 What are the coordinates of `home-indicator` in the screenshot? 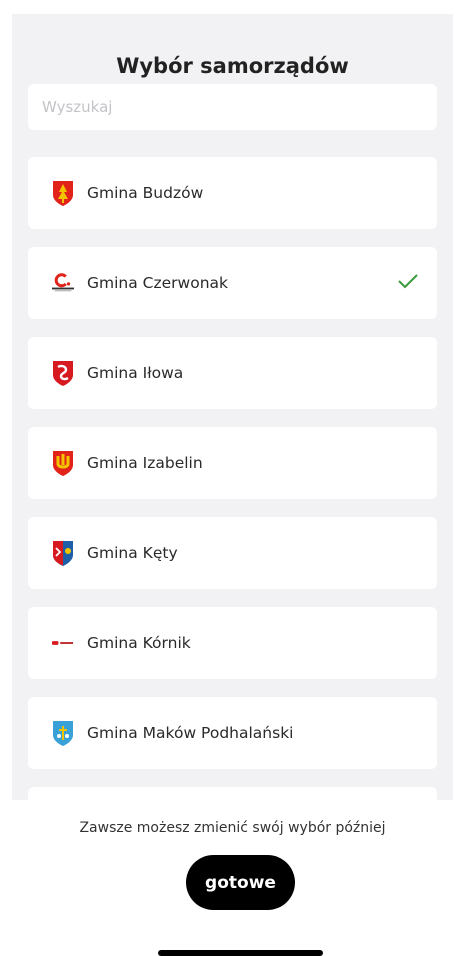 It's located at (240, 953).